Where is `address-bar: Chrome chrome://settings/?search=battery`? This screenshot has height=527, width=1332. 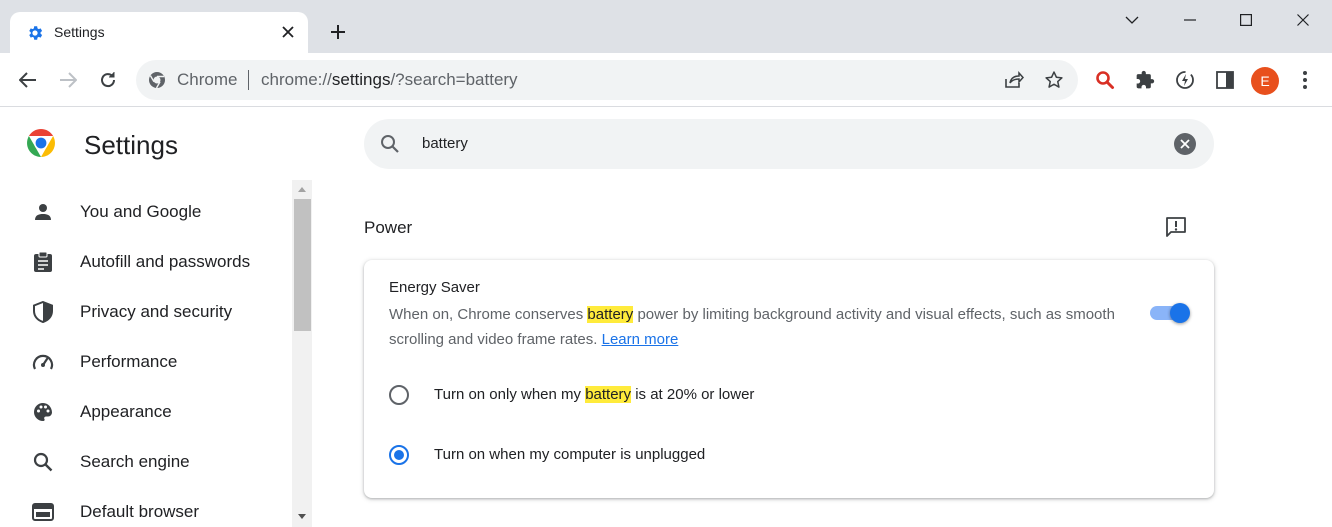 address-bar: Chrome chrome://settings/?search=battery is located at coordinates (607, 80).